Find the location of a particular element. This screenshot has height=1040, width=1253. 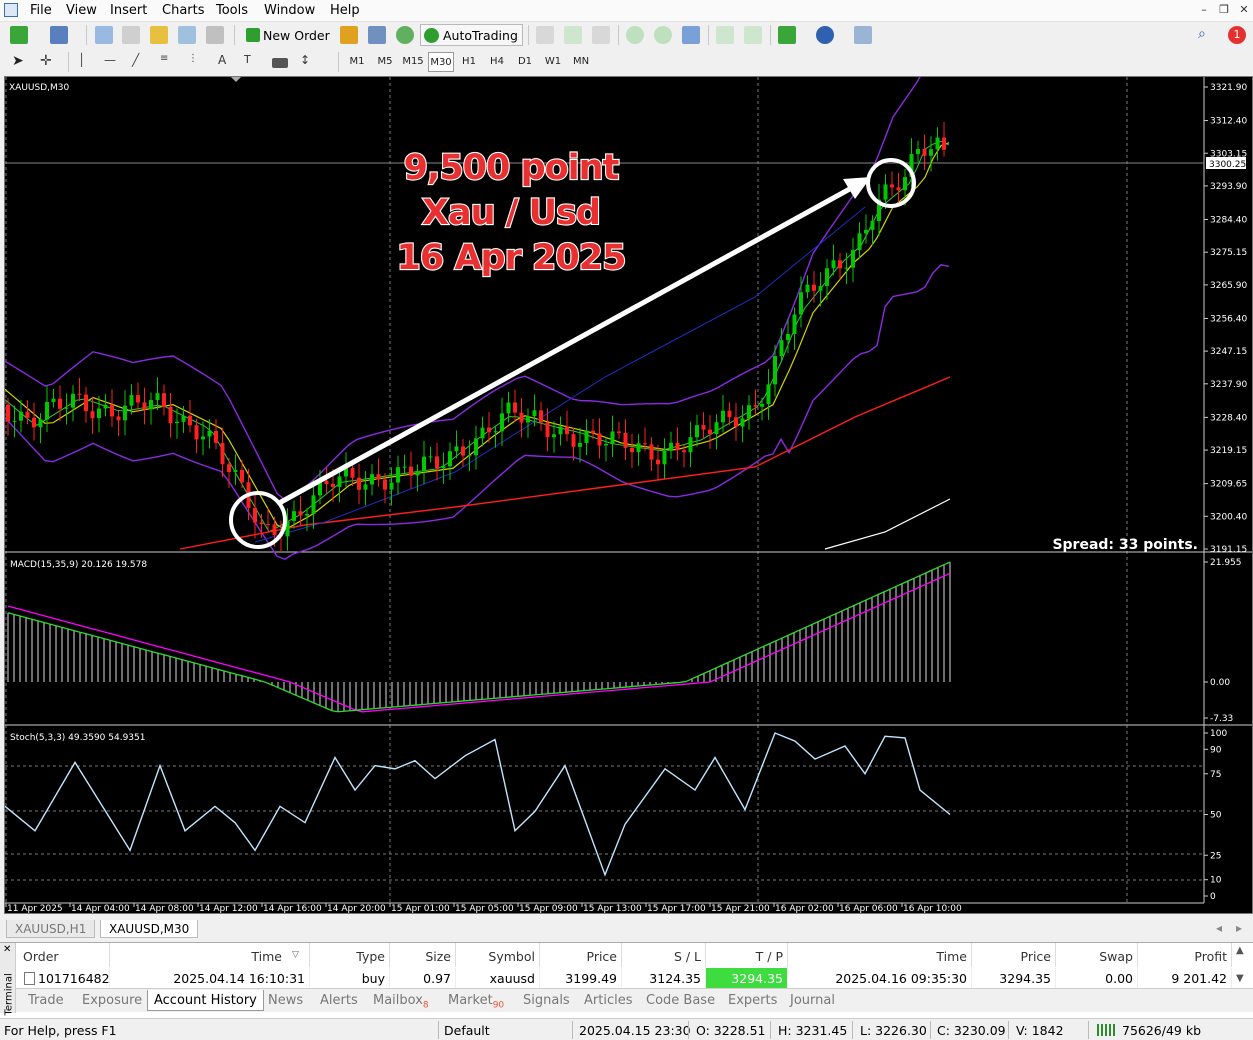

col-close-time: Time is located at coordinates (880, 955).